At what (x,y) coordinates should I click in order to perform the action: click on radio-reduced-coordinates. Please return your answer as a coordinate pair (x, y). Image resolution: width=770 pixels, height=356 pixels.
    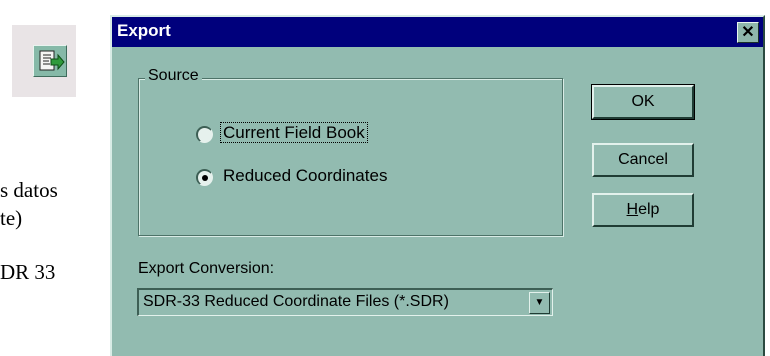
    Looking at the image, I should click on (204, 177).